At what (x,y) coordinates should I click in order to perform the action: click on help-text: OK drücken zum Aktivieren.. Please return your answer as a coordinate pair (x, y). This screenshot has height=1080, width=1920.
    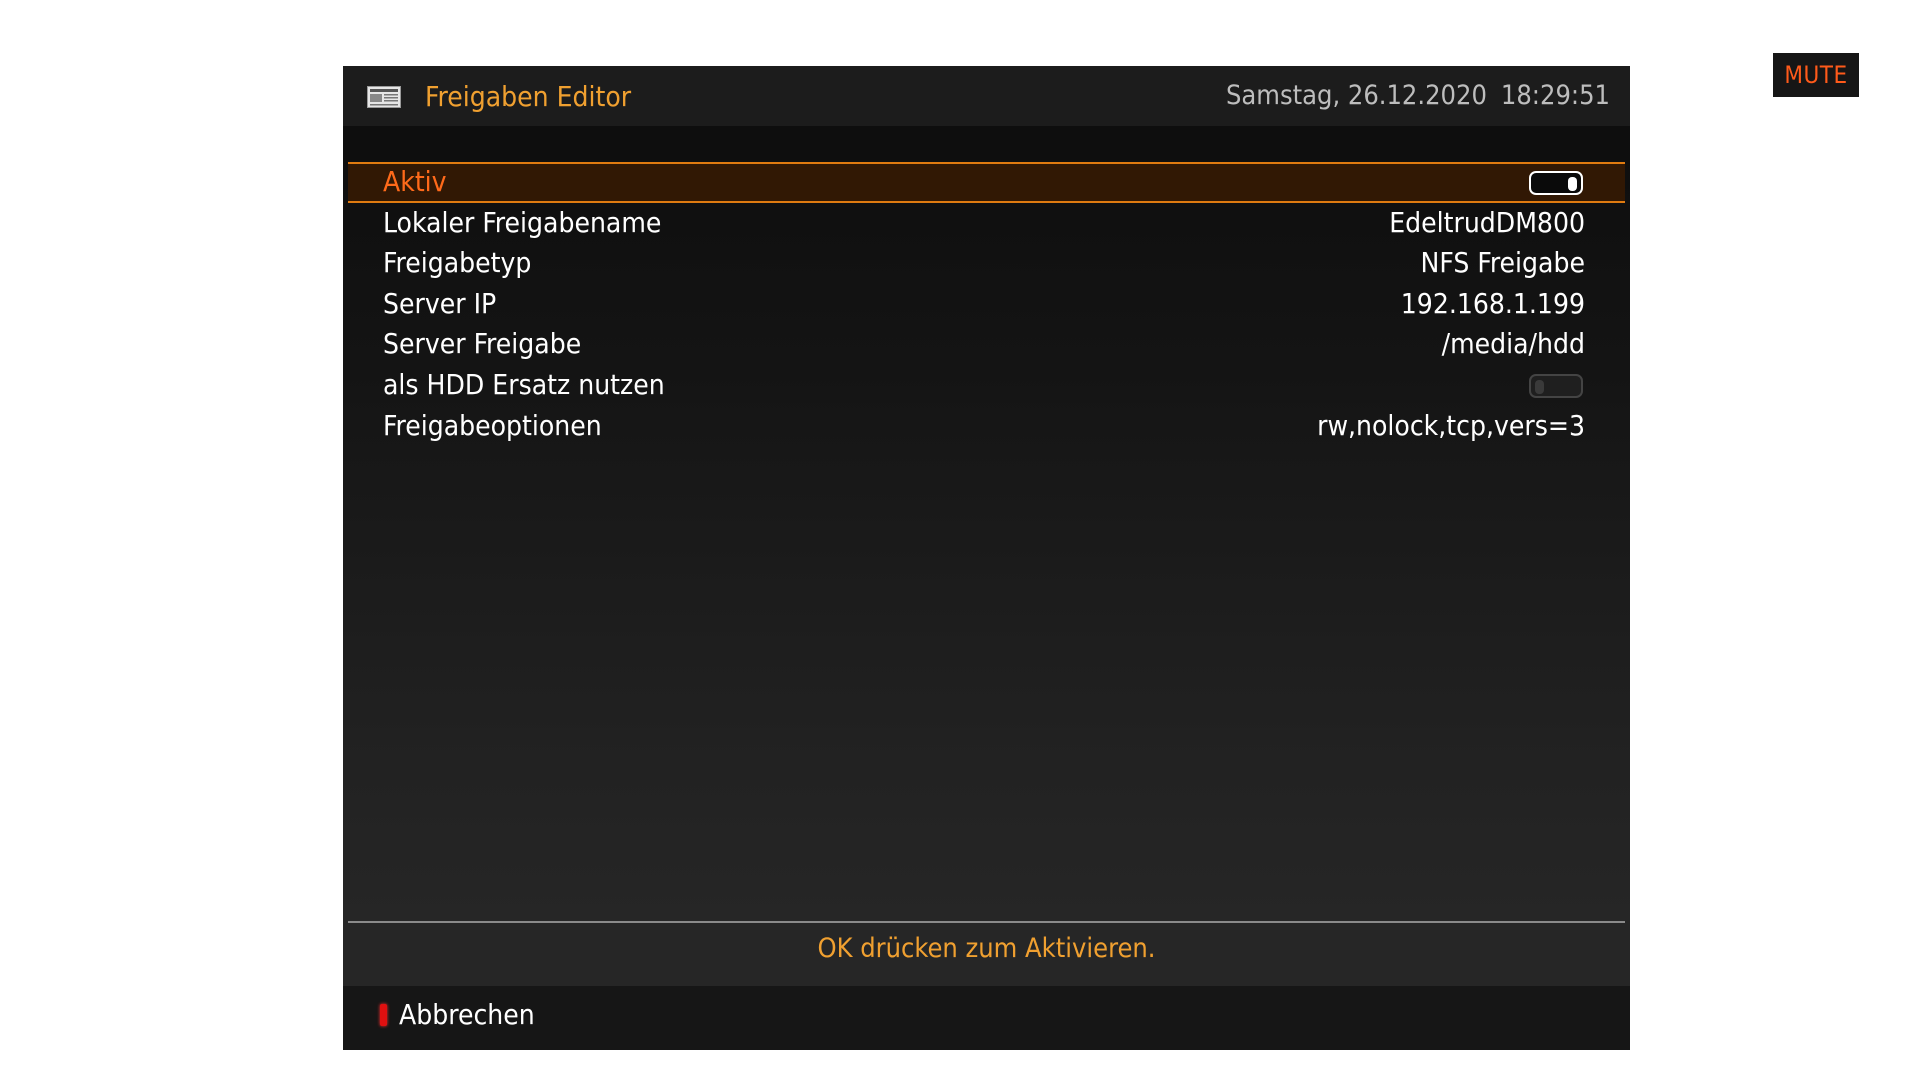
    Looking at the image, I should click on (986, 948).